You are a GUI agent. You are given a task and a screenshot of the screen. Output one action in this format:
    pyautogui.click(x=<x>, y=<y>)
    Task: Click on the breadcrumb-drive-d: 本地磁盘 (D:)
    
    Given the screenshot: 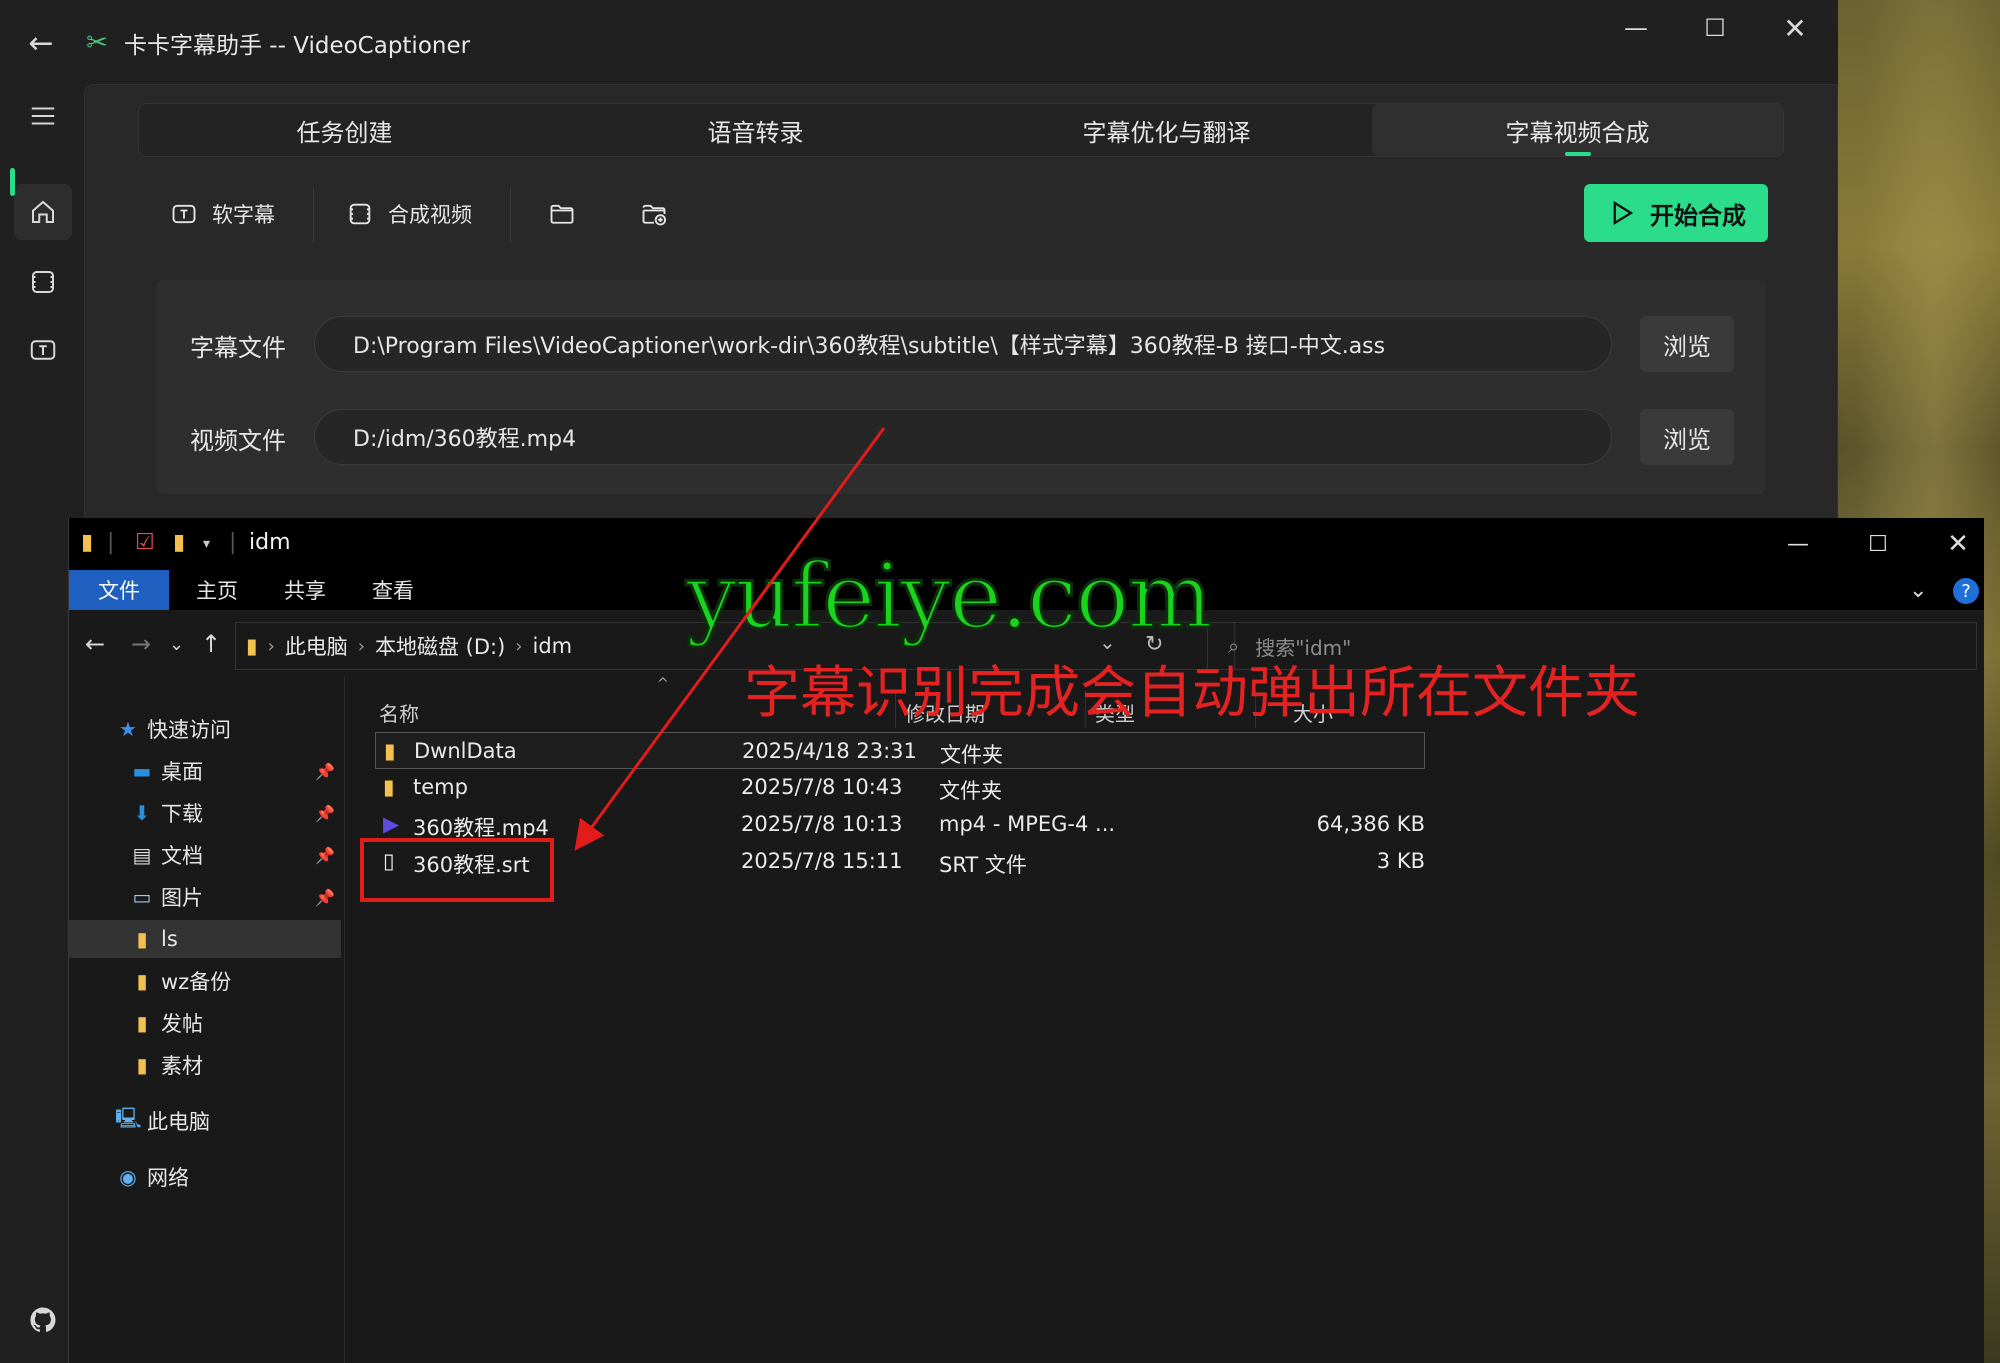 What is the action you would take?
    pyautogui.click(x=440, y=646)
    